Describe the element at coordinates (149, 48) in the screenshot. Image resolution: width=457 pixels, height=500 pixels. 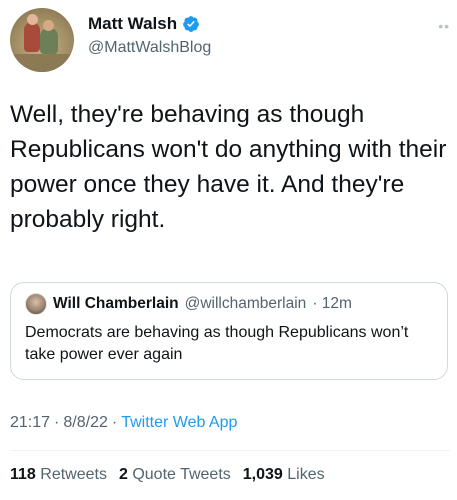
I see `author-handle: @MattWalshBlog` at that location.